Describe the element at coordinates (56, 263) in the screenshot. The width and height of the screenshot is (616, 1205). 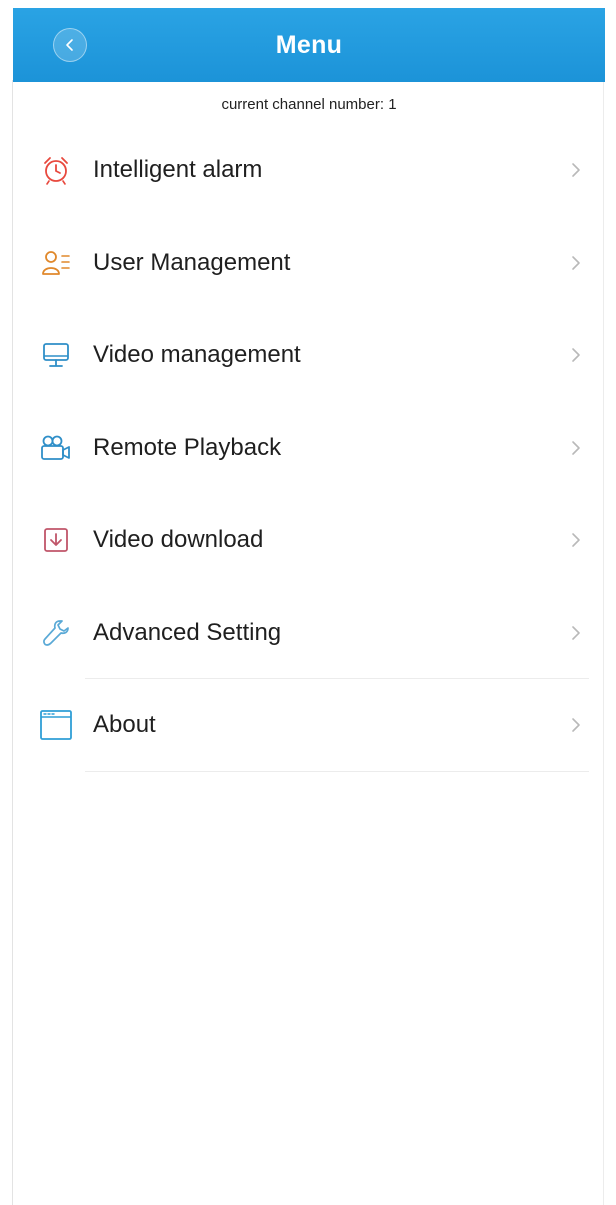
I see `user-list-icon` at that location.